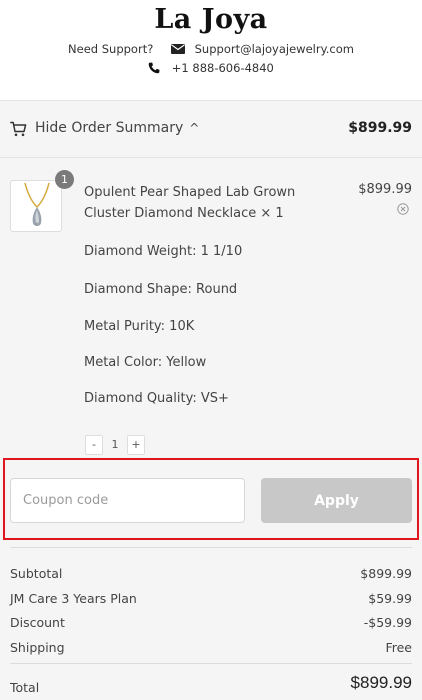 This screenshot has height=700, width=422. What do you see at coordinates (127, 500) in the screenshot?
I see `coupon-code-input` at bounding box center [127, 500].